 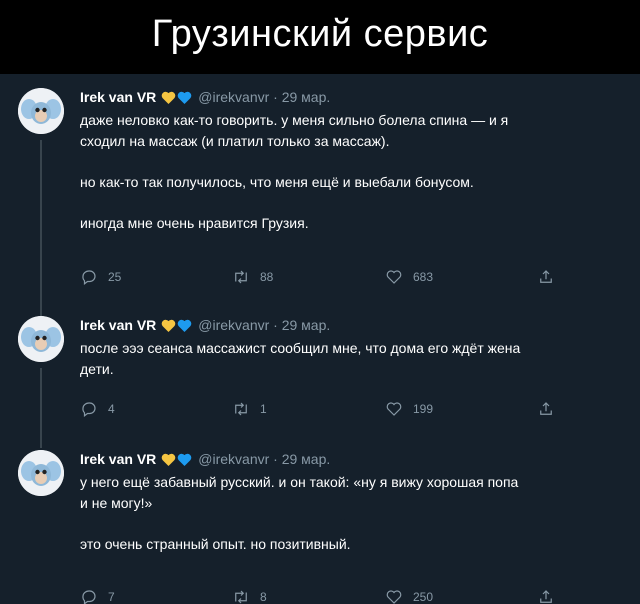 I want to click on like-count: 199, so click(x=423, y=409).